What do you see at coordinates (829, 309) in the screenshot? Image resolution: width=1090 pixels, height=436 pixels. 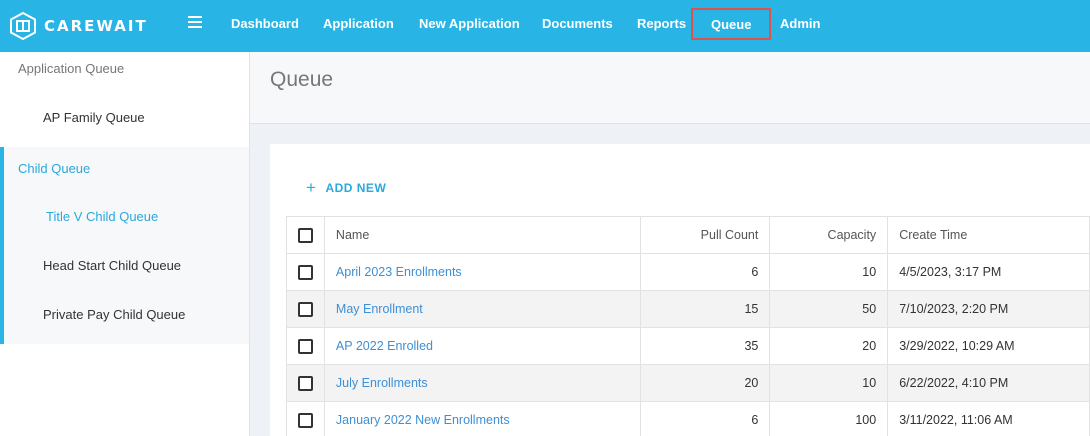 I see `capacity-cell: 50` at bounding box center [829, 309].